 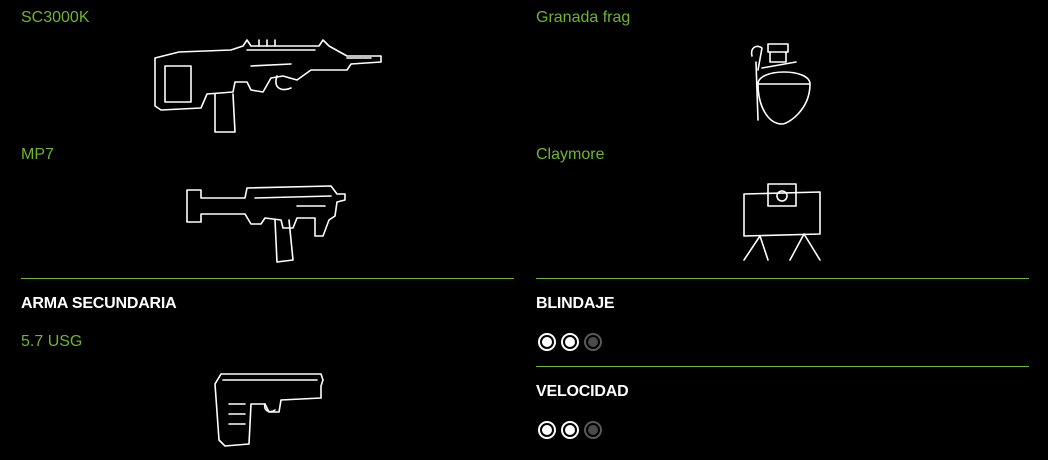 I want to click on assault-rifle-icon, so click(x=271, y=86).